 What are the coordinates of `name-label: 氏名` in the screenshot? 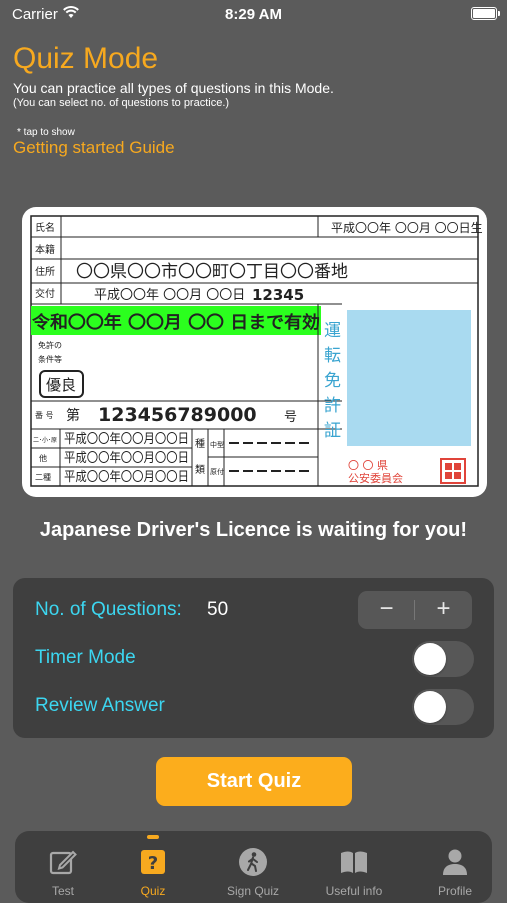 It's located at (45, 227).